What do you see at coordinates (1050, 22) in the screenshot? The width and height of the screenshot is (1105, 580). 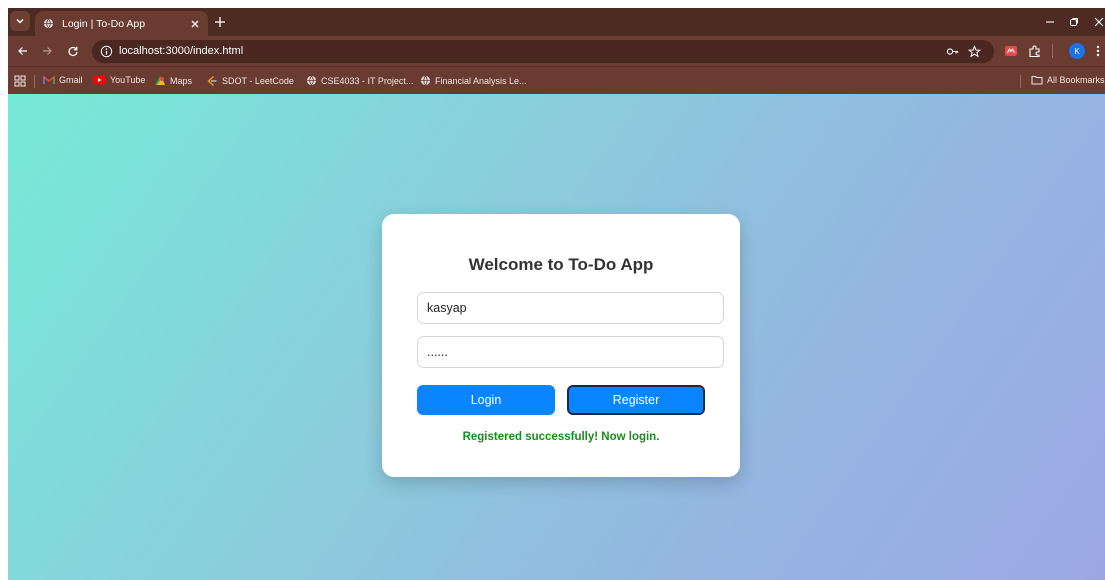 I see `minimize-icon` at bounding box center [1050, 22].